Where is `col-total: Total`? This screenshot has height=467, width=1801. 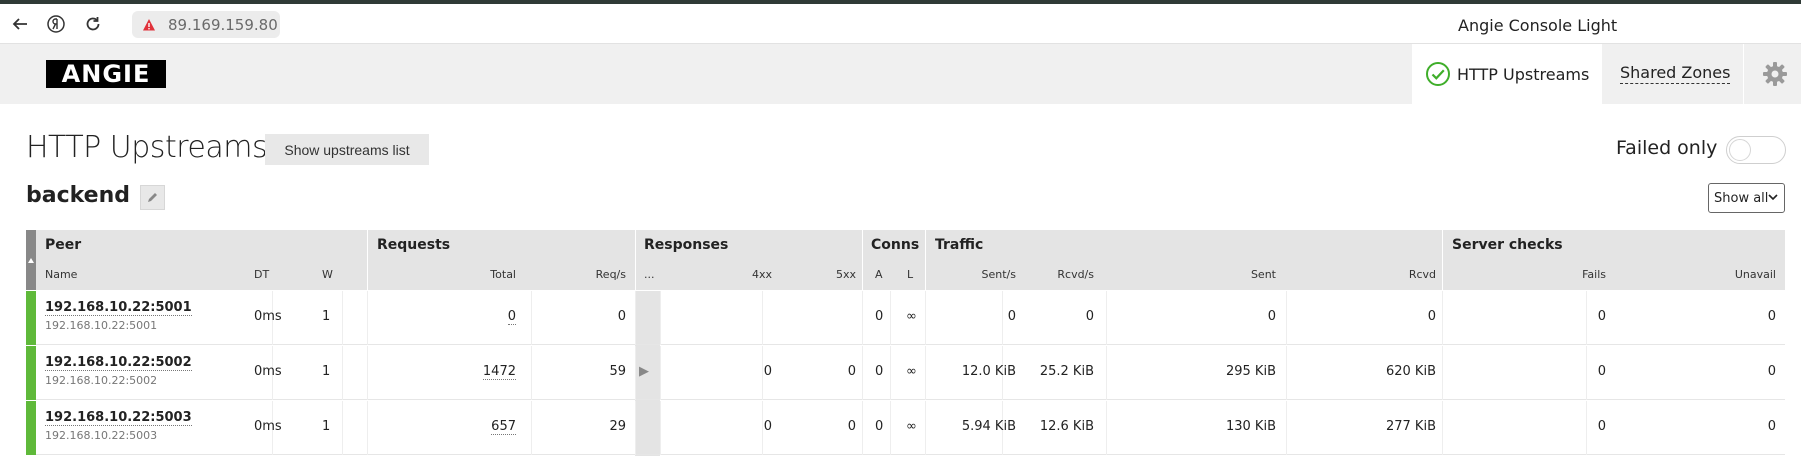
col-total: Total is located at coordinates (503, 274).